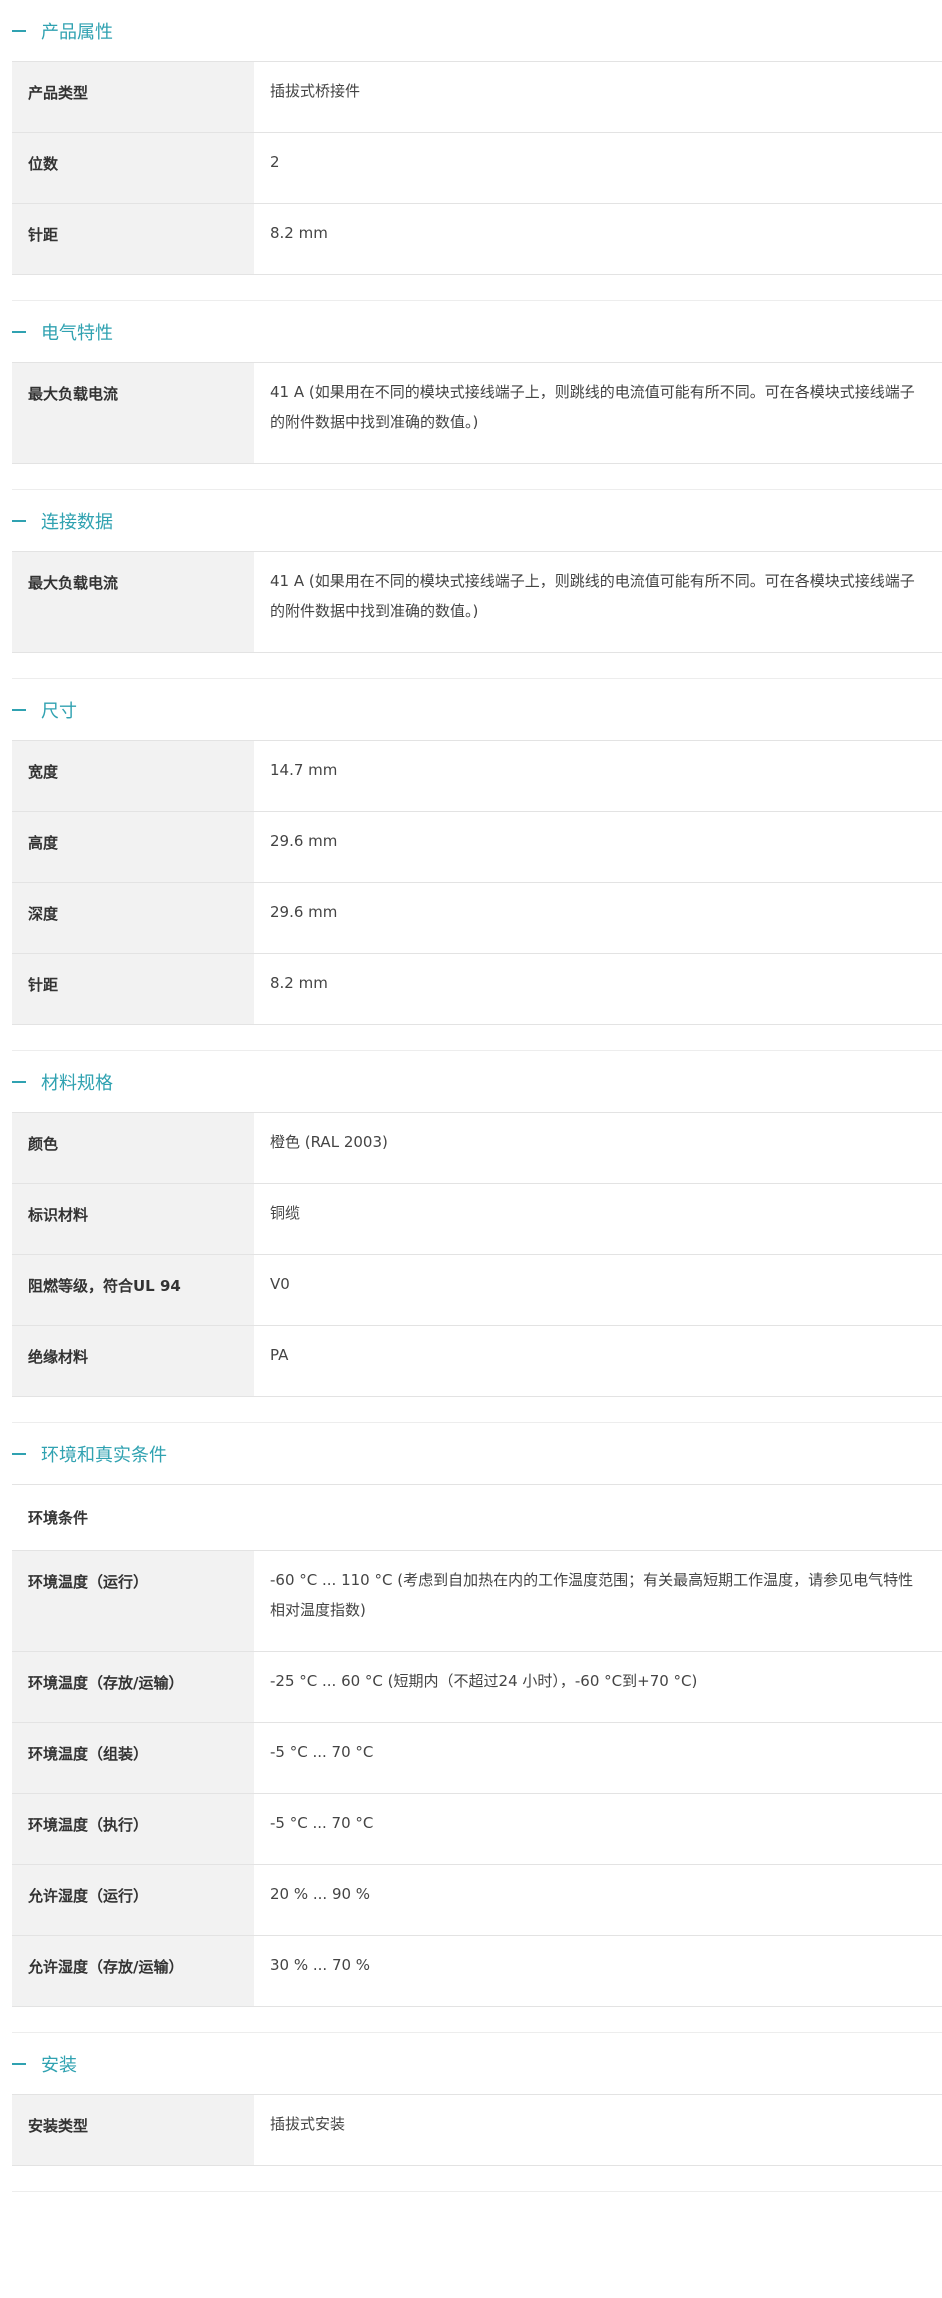 The height and width of the screenshot is (2298, 942). I want to click on row-key: 允许湿度（存放/运输）, so click(133, 1971).